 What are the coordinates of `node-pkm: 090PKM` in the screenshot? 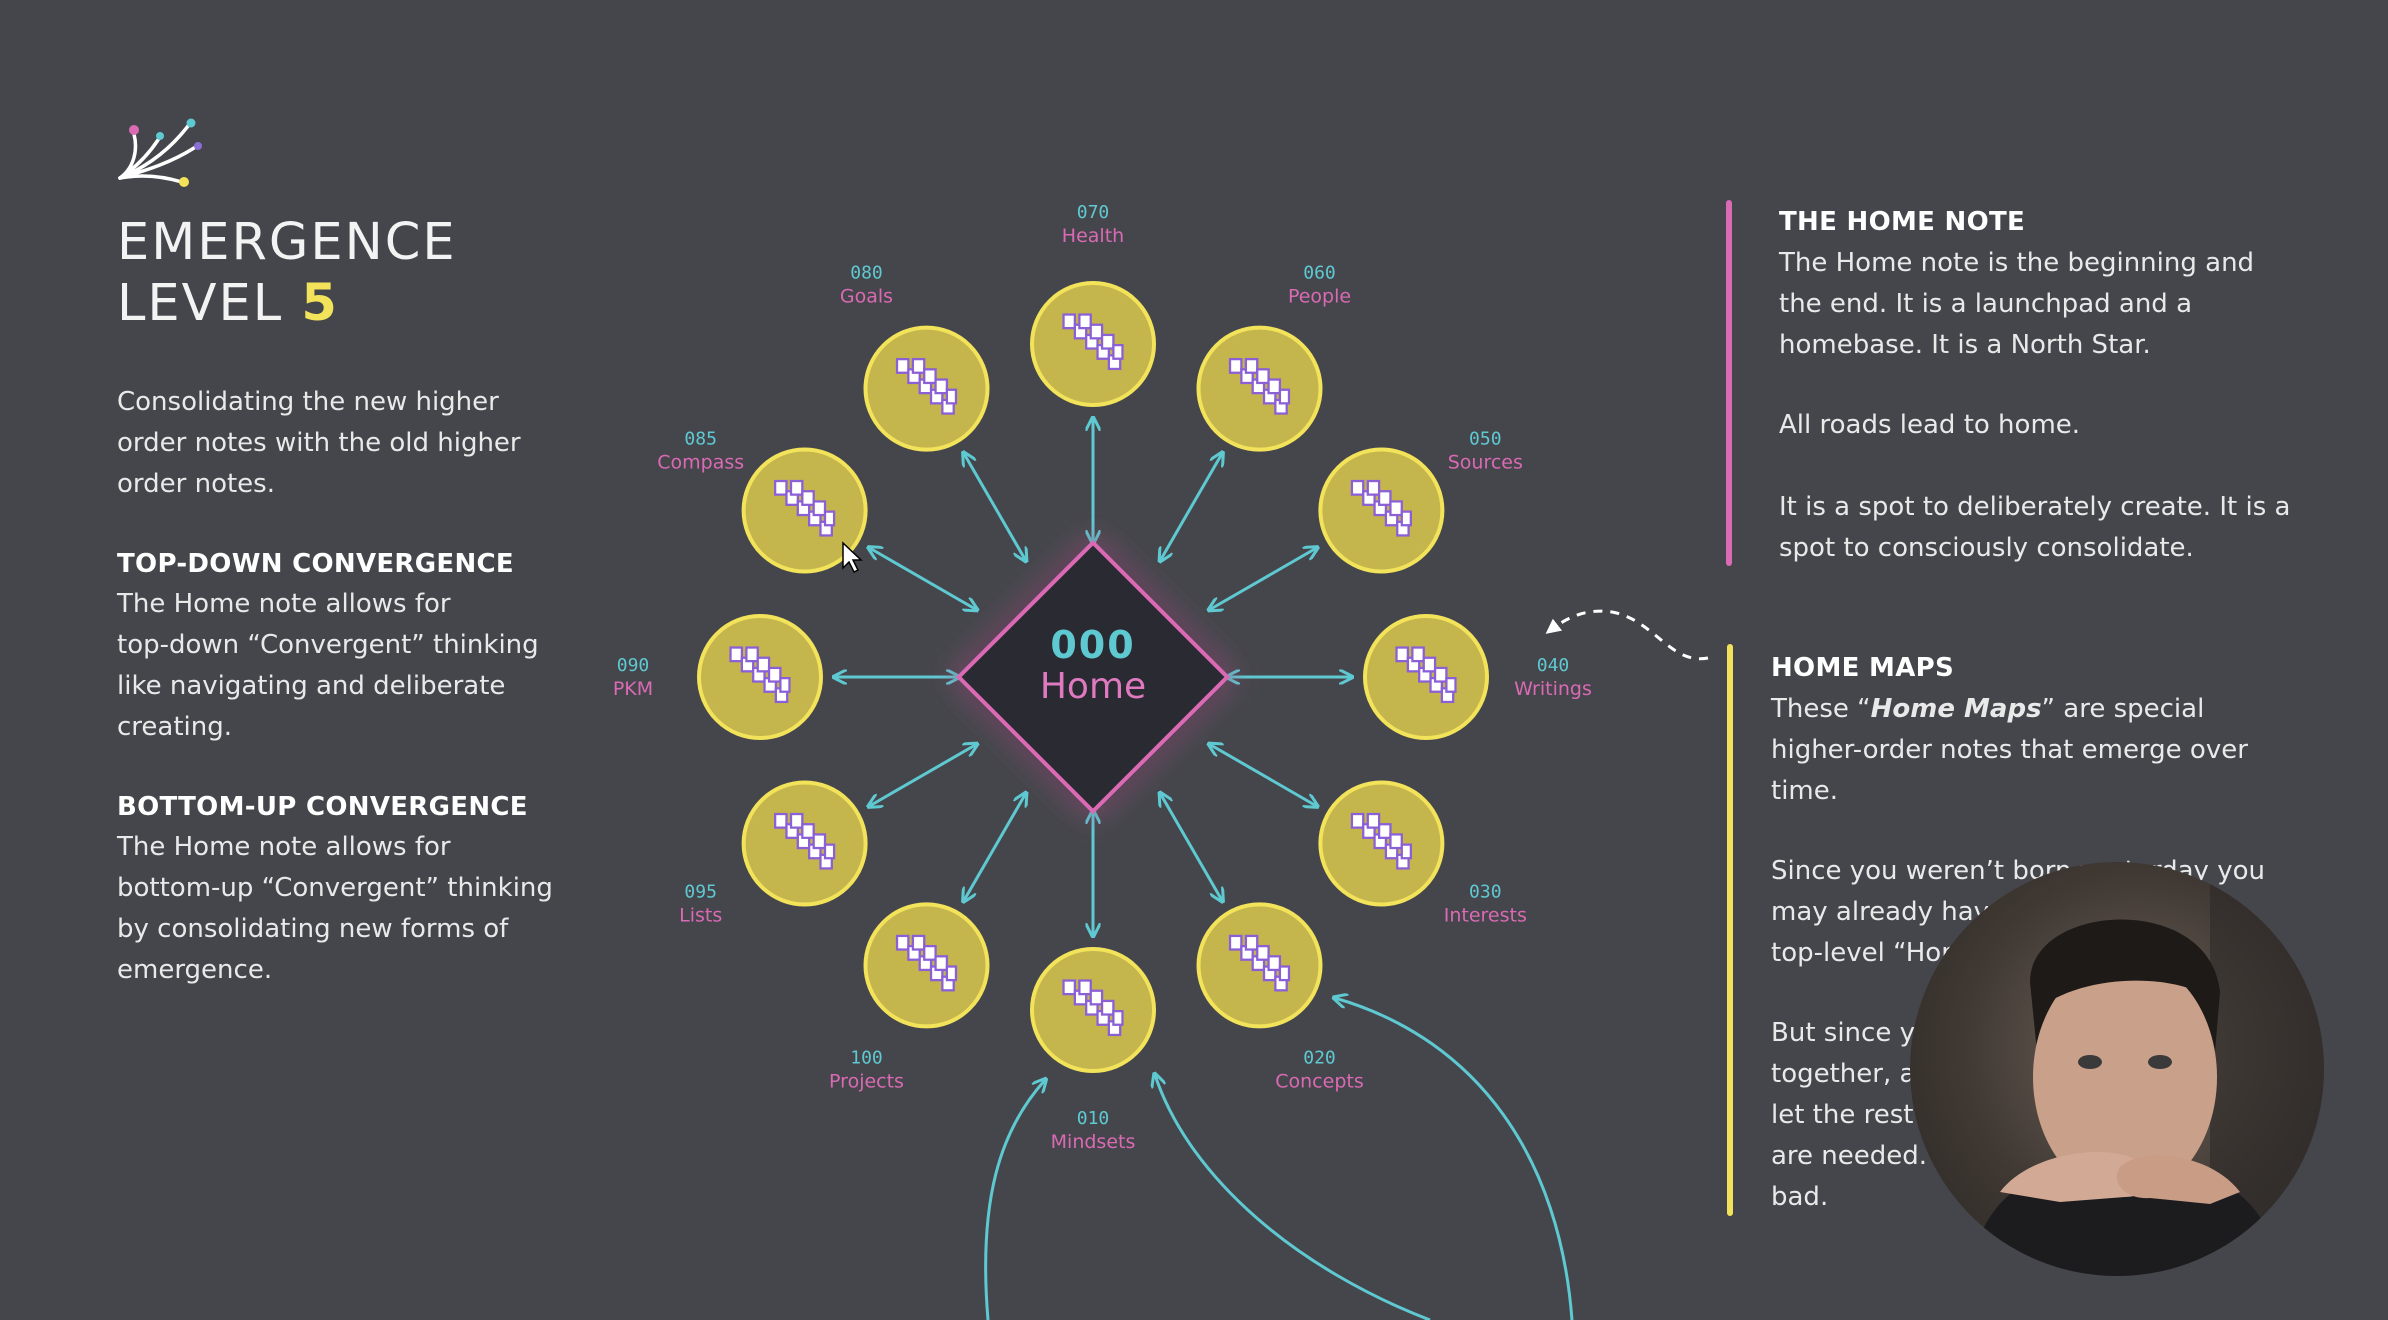 It's located at (718, 677).